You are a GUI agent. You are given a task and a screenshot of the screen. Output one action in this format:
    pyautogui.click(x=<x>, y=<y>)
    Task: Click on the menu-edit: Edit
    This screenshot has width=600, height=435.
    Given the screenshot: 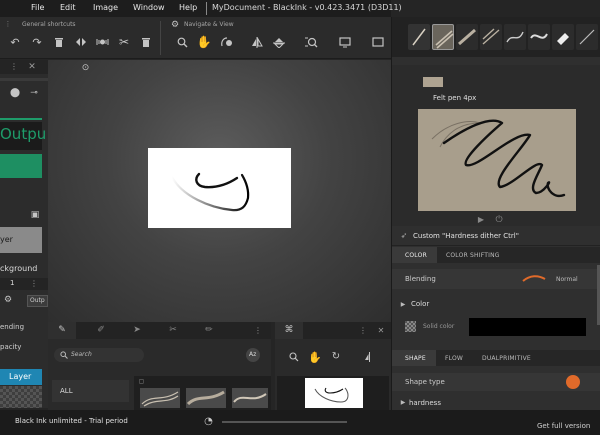 What is the action you would take?
    pyautogui.click(x=68, y=7)
    